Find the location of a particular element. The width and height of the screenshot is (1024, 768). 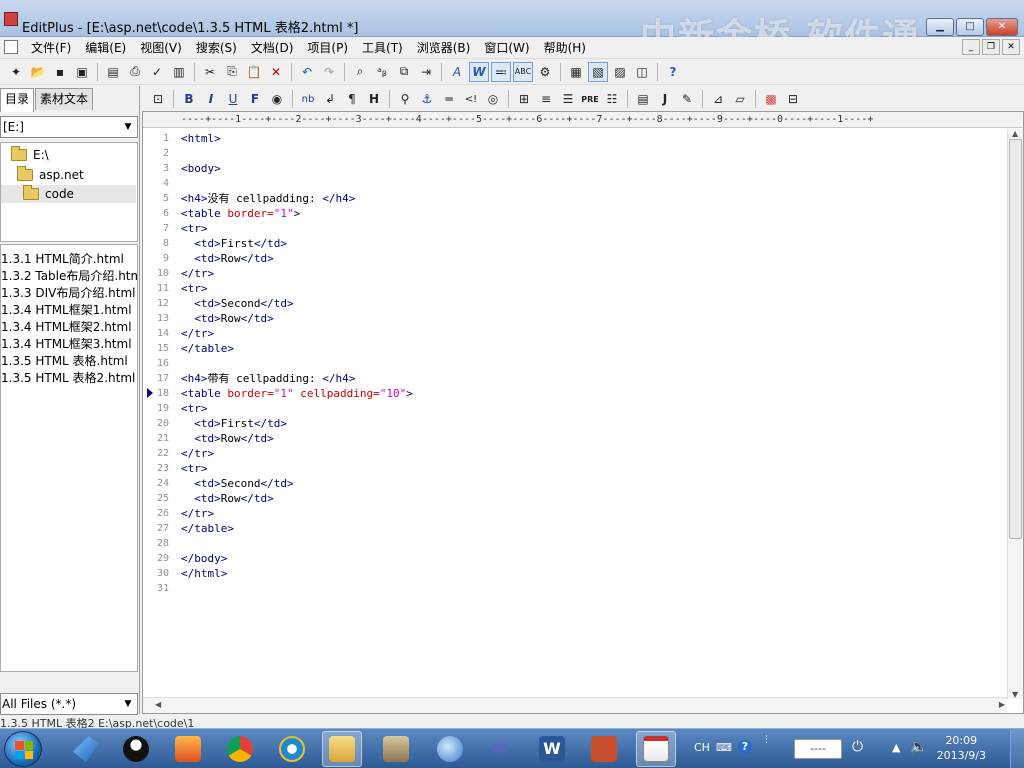

document-icon is located at coordinates (11, 47).